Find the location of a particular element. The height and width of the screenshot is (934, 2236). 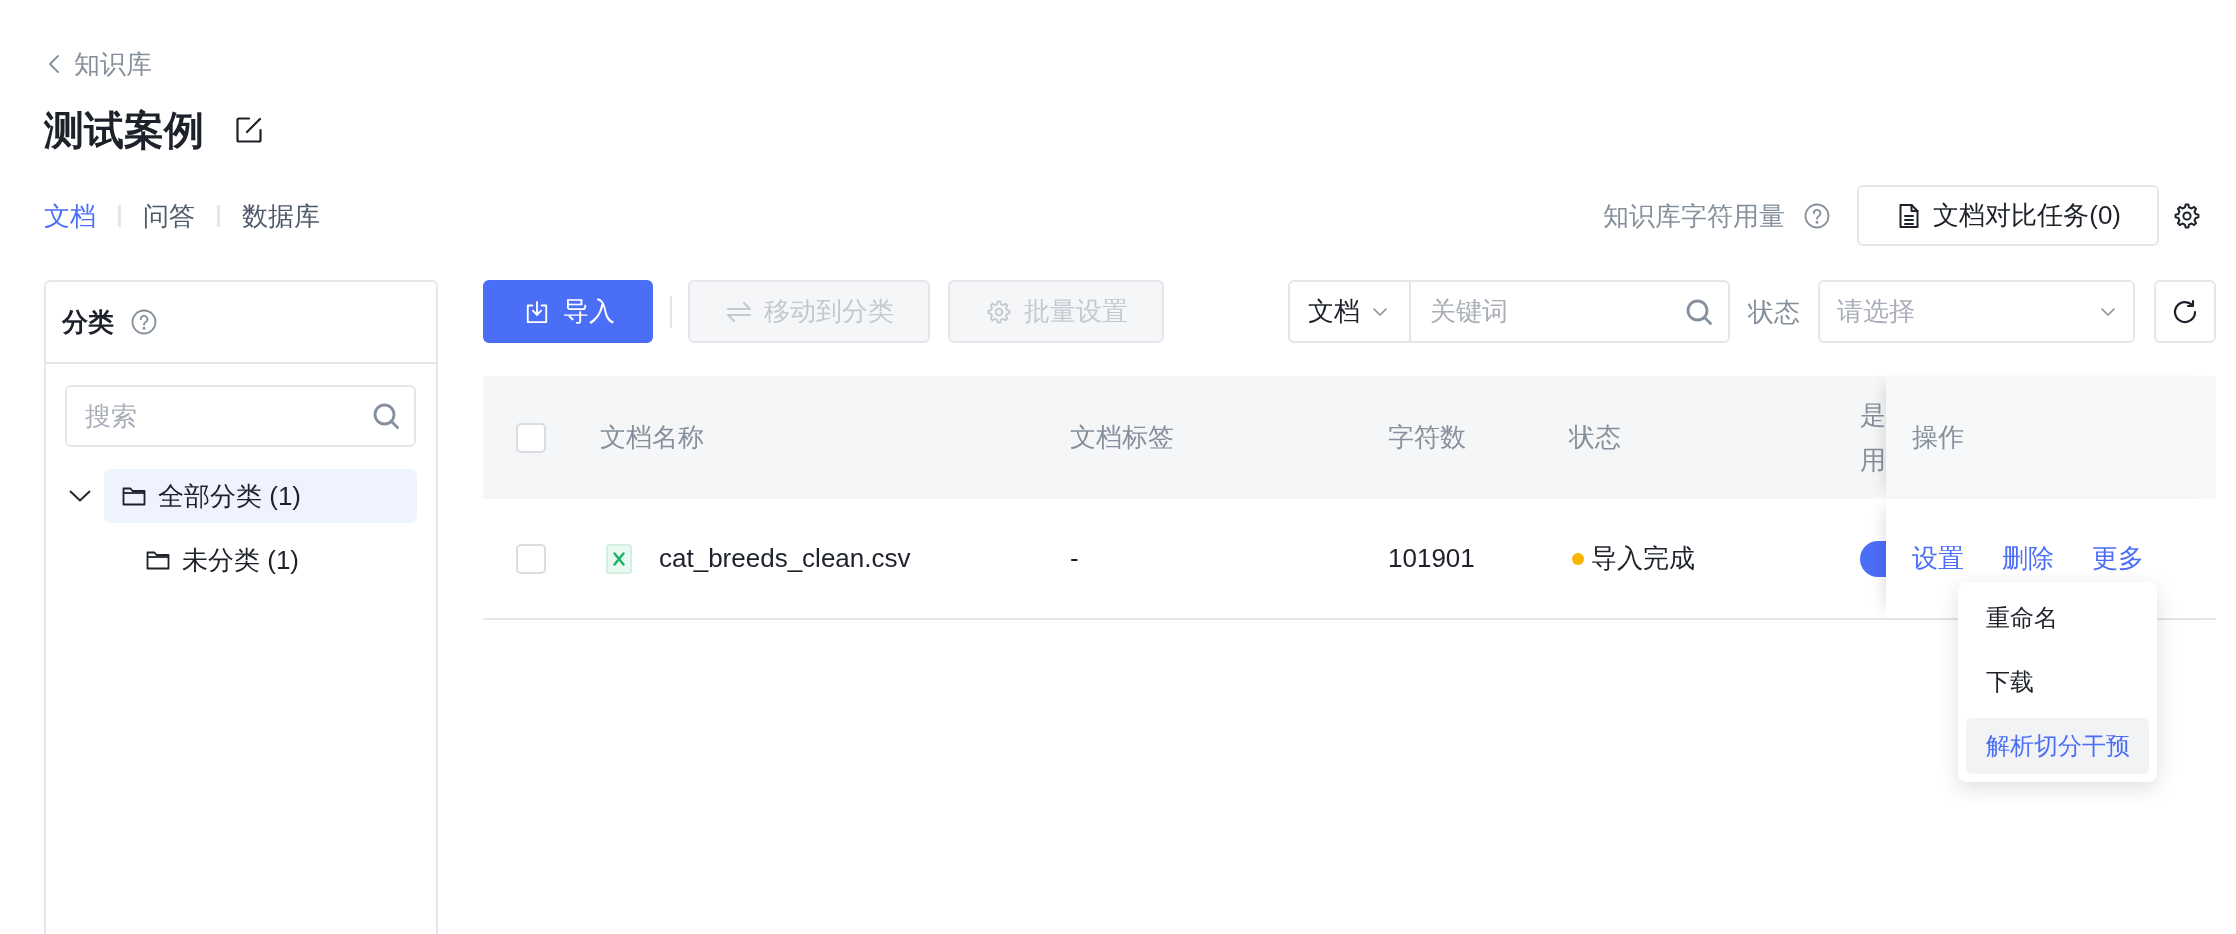

table-cell: - is located at coordinates (1074, 558).